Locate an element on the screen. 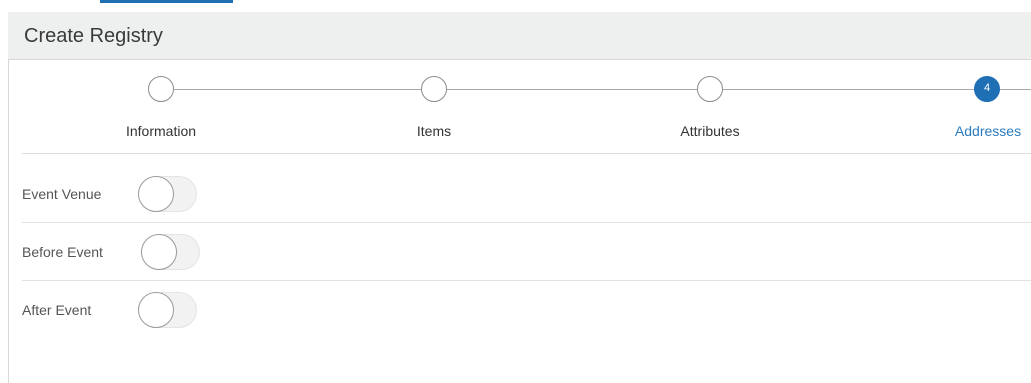 The height and width of the screenshot is (383, 1031). step-attributes-label: Attributes is located at coordinates (709, 131).